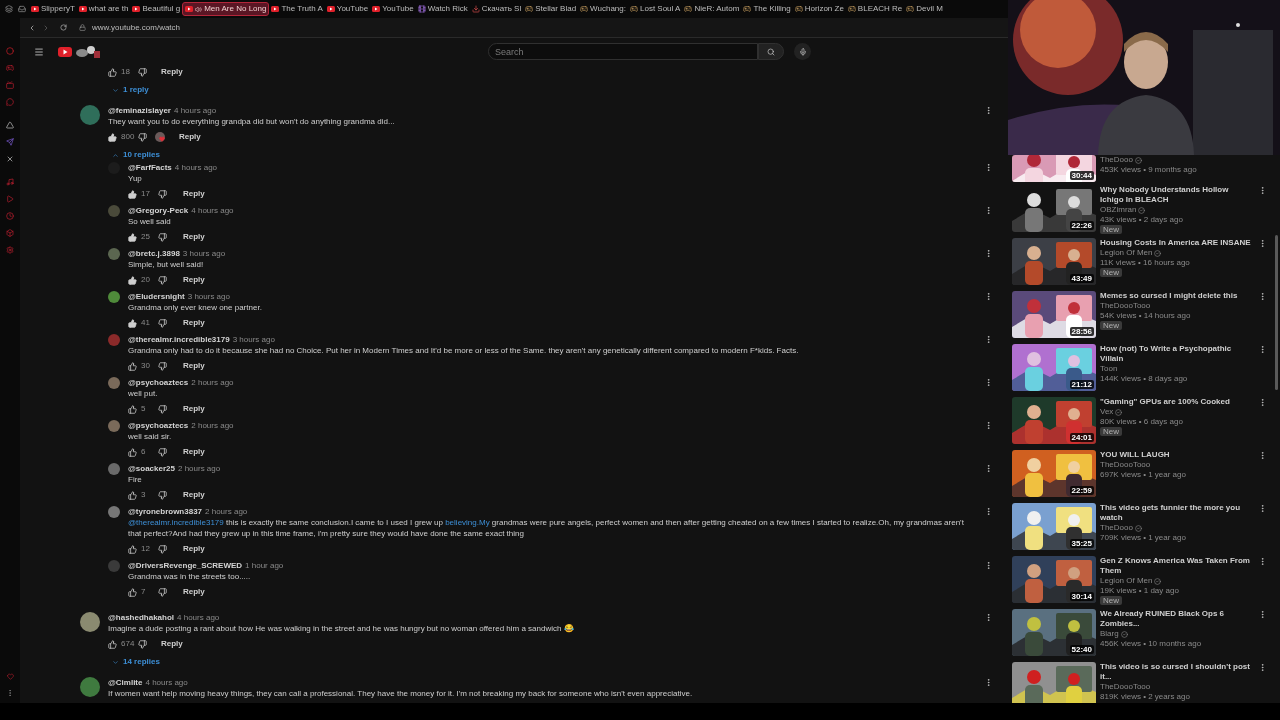  I want to click on mic-button, so click(802, 51).